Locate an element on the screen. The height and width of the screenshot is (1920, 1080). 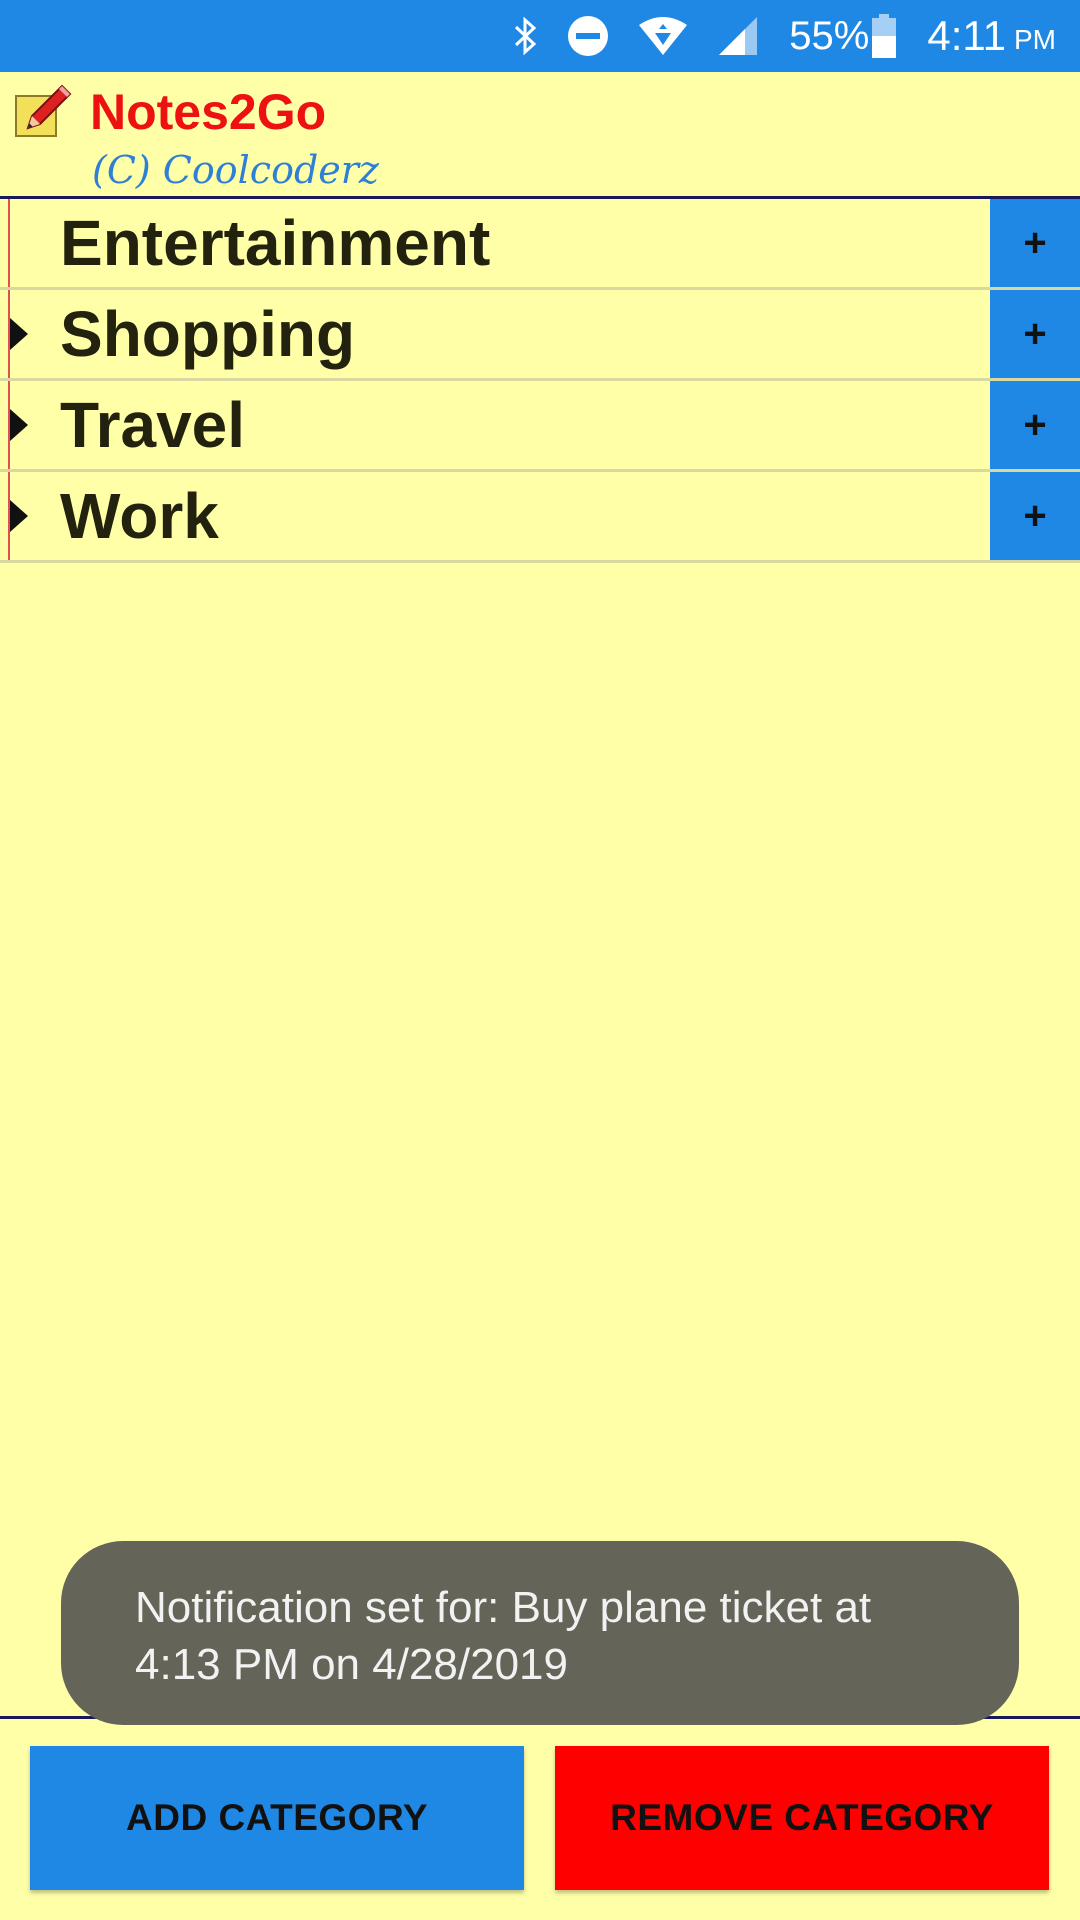
do-not-disturb-icon is located at coordinates (588, 36).